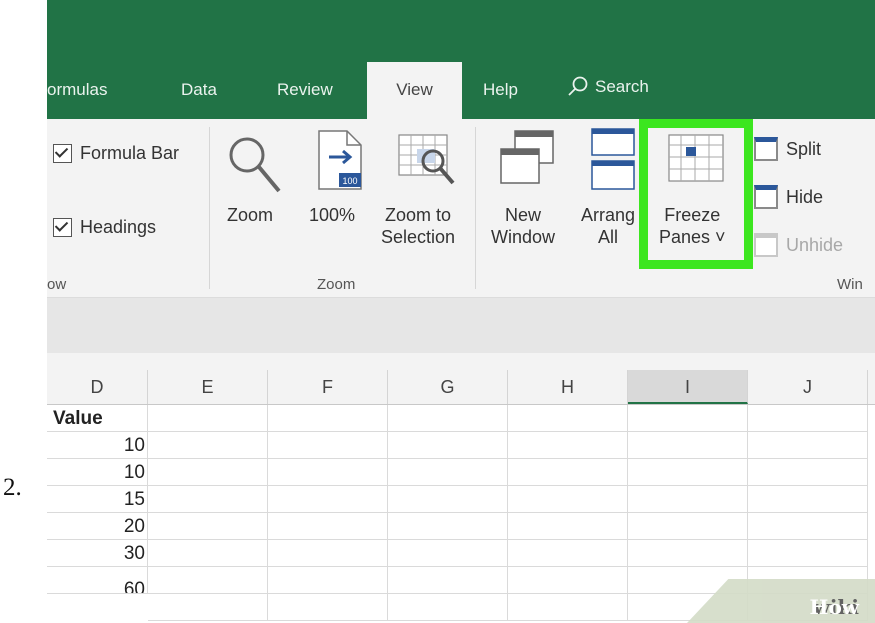  I want to click on unhide-label: Unhide, so click(815, 244).